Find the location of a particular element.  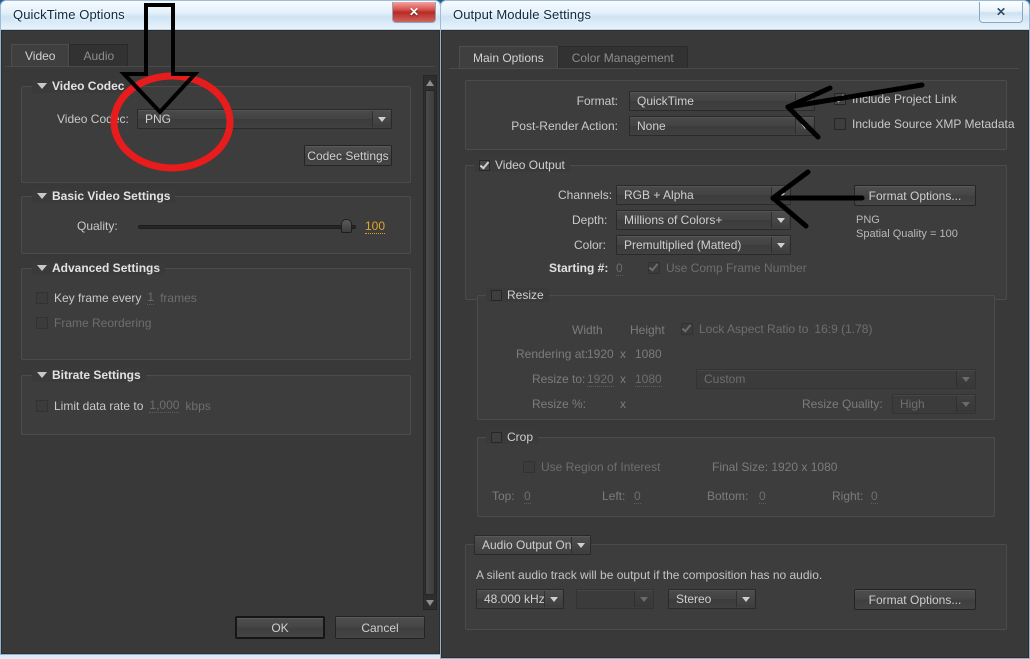

tab-color-management: Color Management is located at coordinates (622, 57).